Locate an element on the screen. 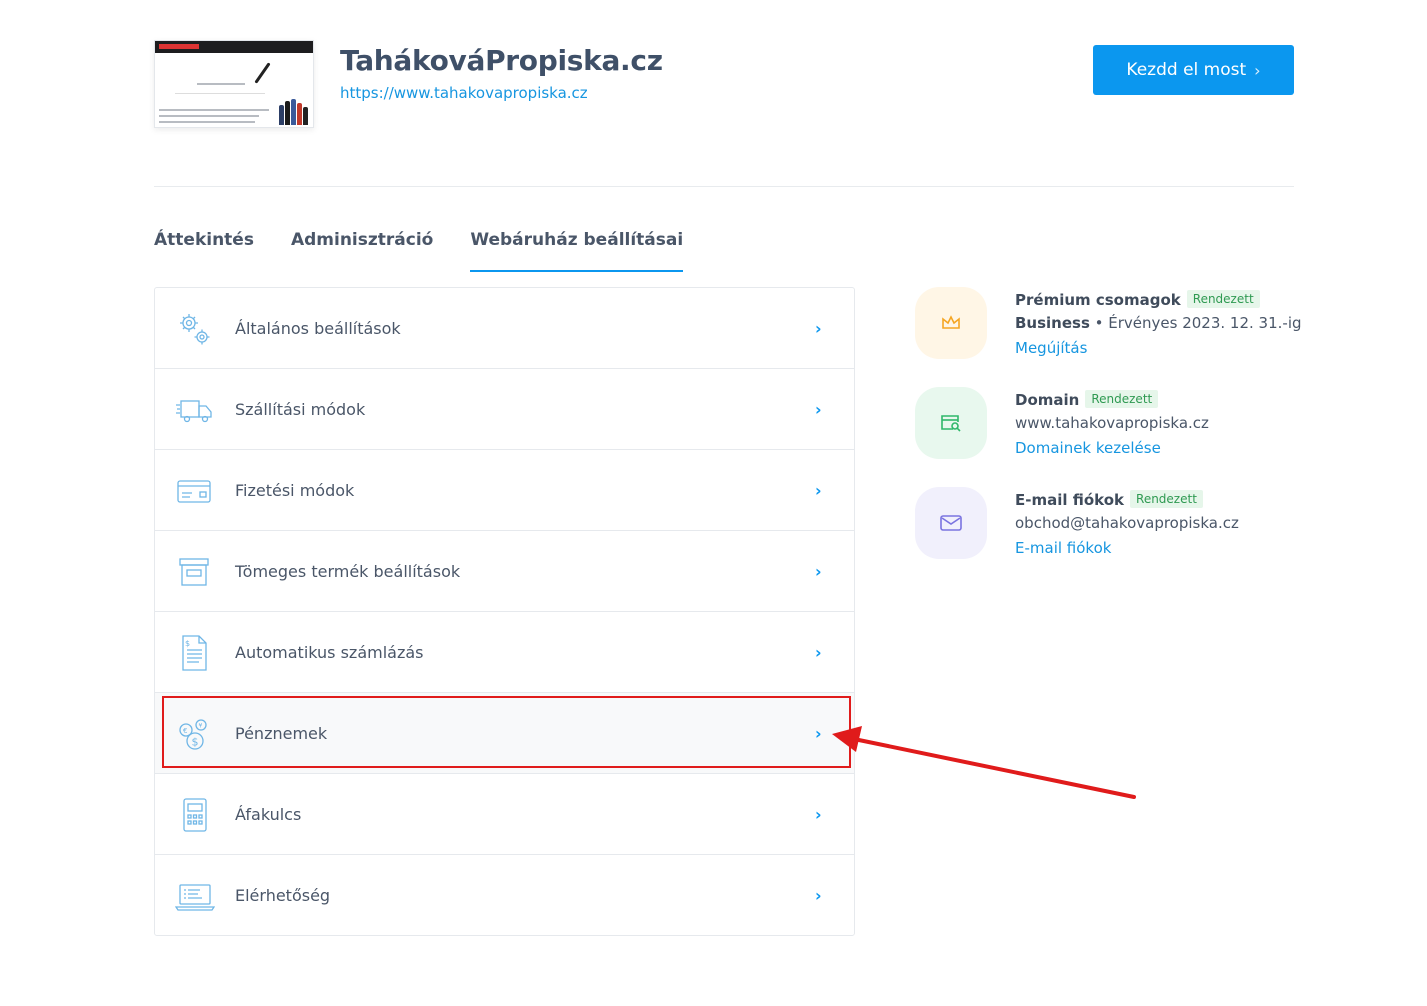  service-detail: www.tahakovapropiska.cz is located at coordinates (1112, 423).